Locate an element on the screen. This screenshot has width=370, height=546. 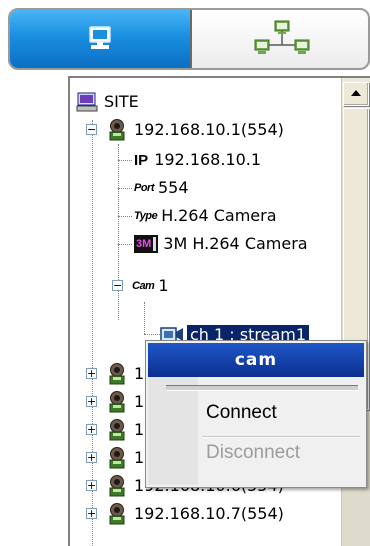
scroll-up-button is located at coordinates (356, 94).